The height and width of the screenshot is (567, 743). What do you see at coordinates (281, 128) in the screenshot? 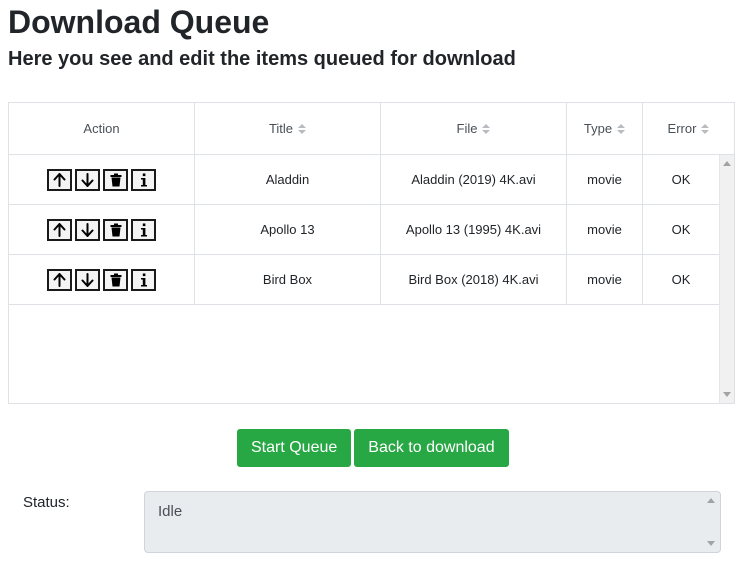
I see `column-header-label: Title` at bounding box center [281, 128].